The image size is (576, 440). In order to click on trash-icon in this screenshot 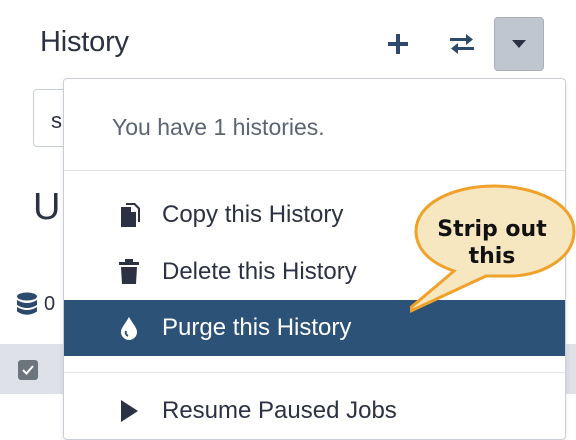, I will do `click(129, 272)`.